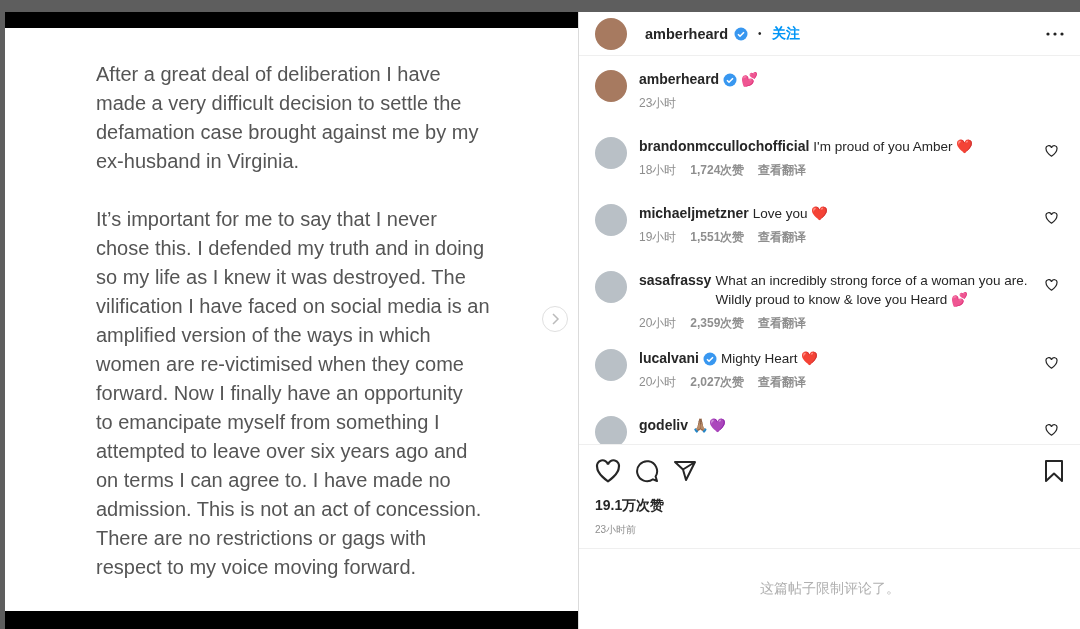 The width and height of the screenshot is (1080, 629). What do you see at coordinates (669, 358) in the screenshot?
I see `username: lucalvani` at bounding box center [669, 358].